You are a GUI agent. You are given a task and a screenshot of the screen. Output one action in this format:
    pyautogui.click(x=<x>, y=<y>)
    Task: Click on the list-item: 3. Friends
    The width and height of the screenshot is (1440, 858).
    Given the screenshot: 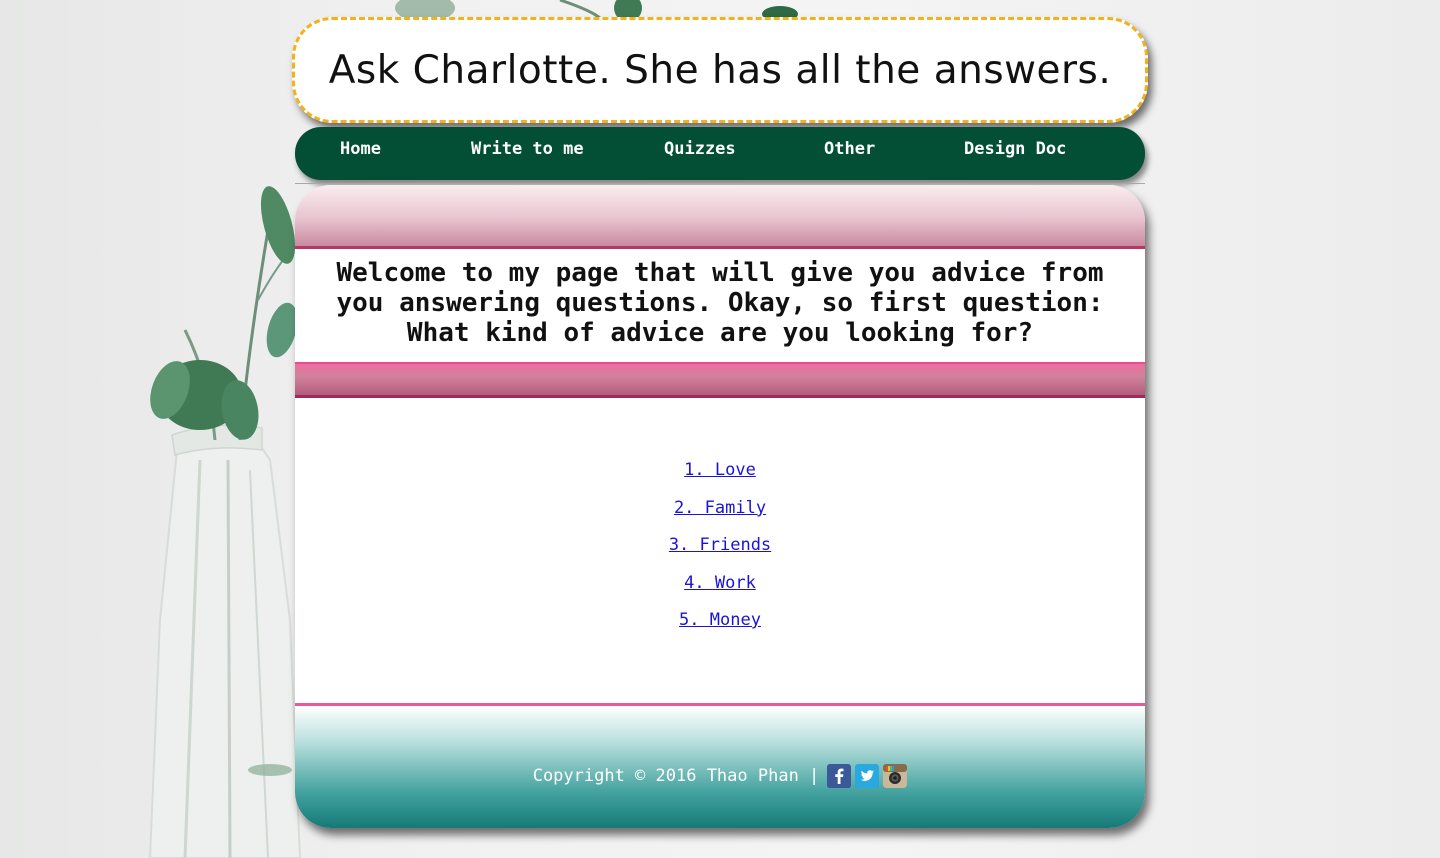 What is the action you would take?
    pyautogui.click(x=720, y=554)
    